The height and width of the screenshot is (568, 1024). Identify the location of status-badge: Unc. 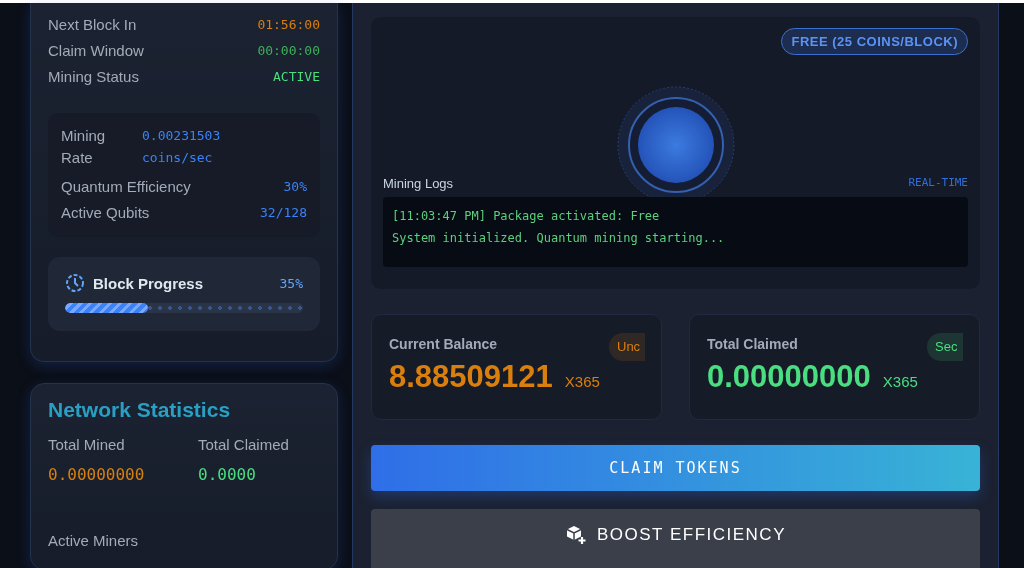
(627, 347).